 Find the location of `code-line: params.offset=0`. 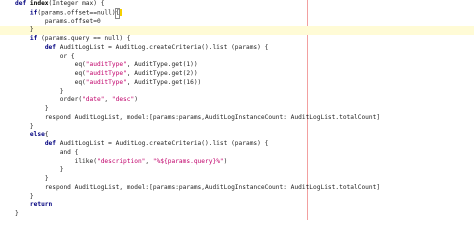

code-line: params.offset=0 is located at coordinates (244, 22).